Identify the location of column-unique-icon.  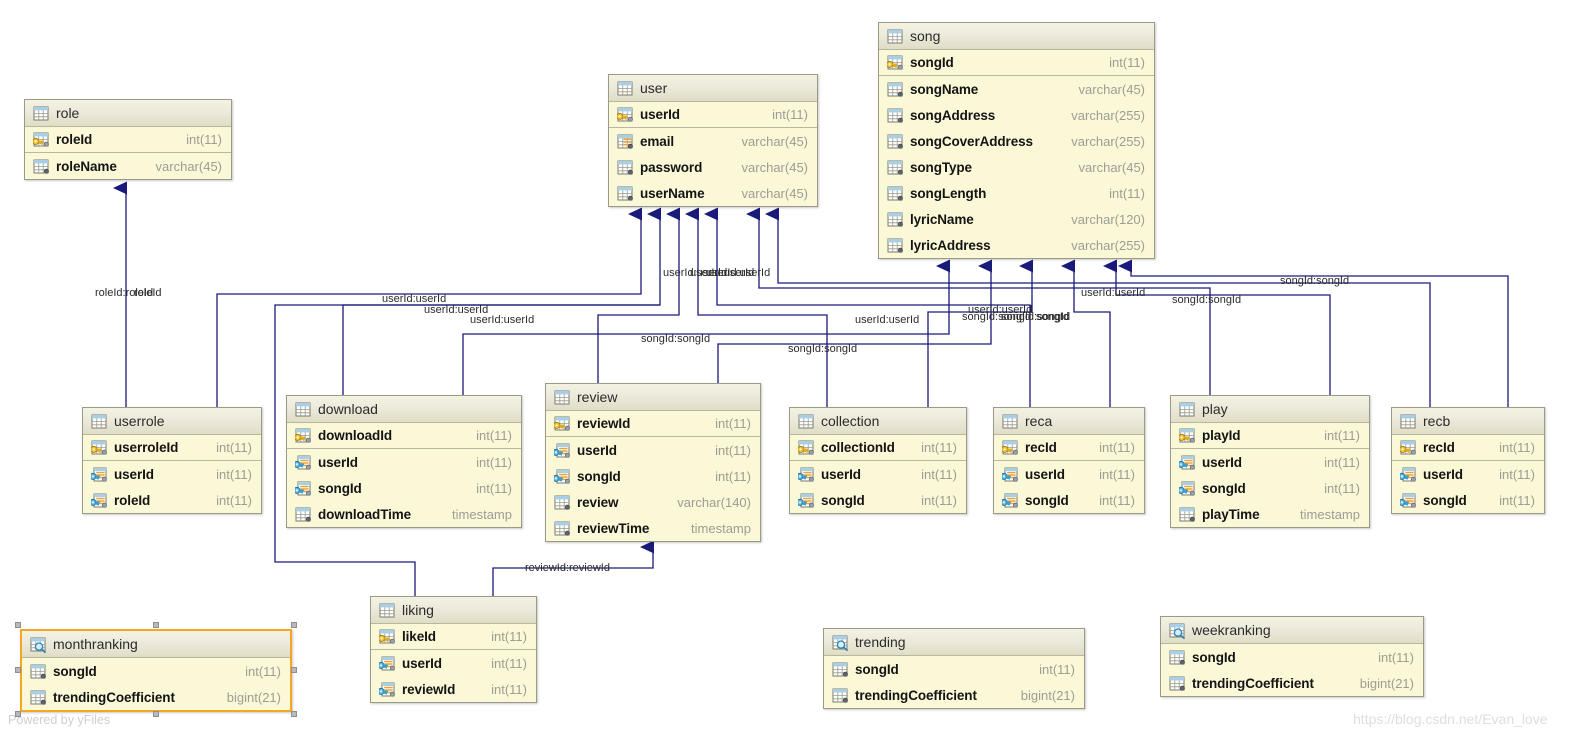
(625, 141).